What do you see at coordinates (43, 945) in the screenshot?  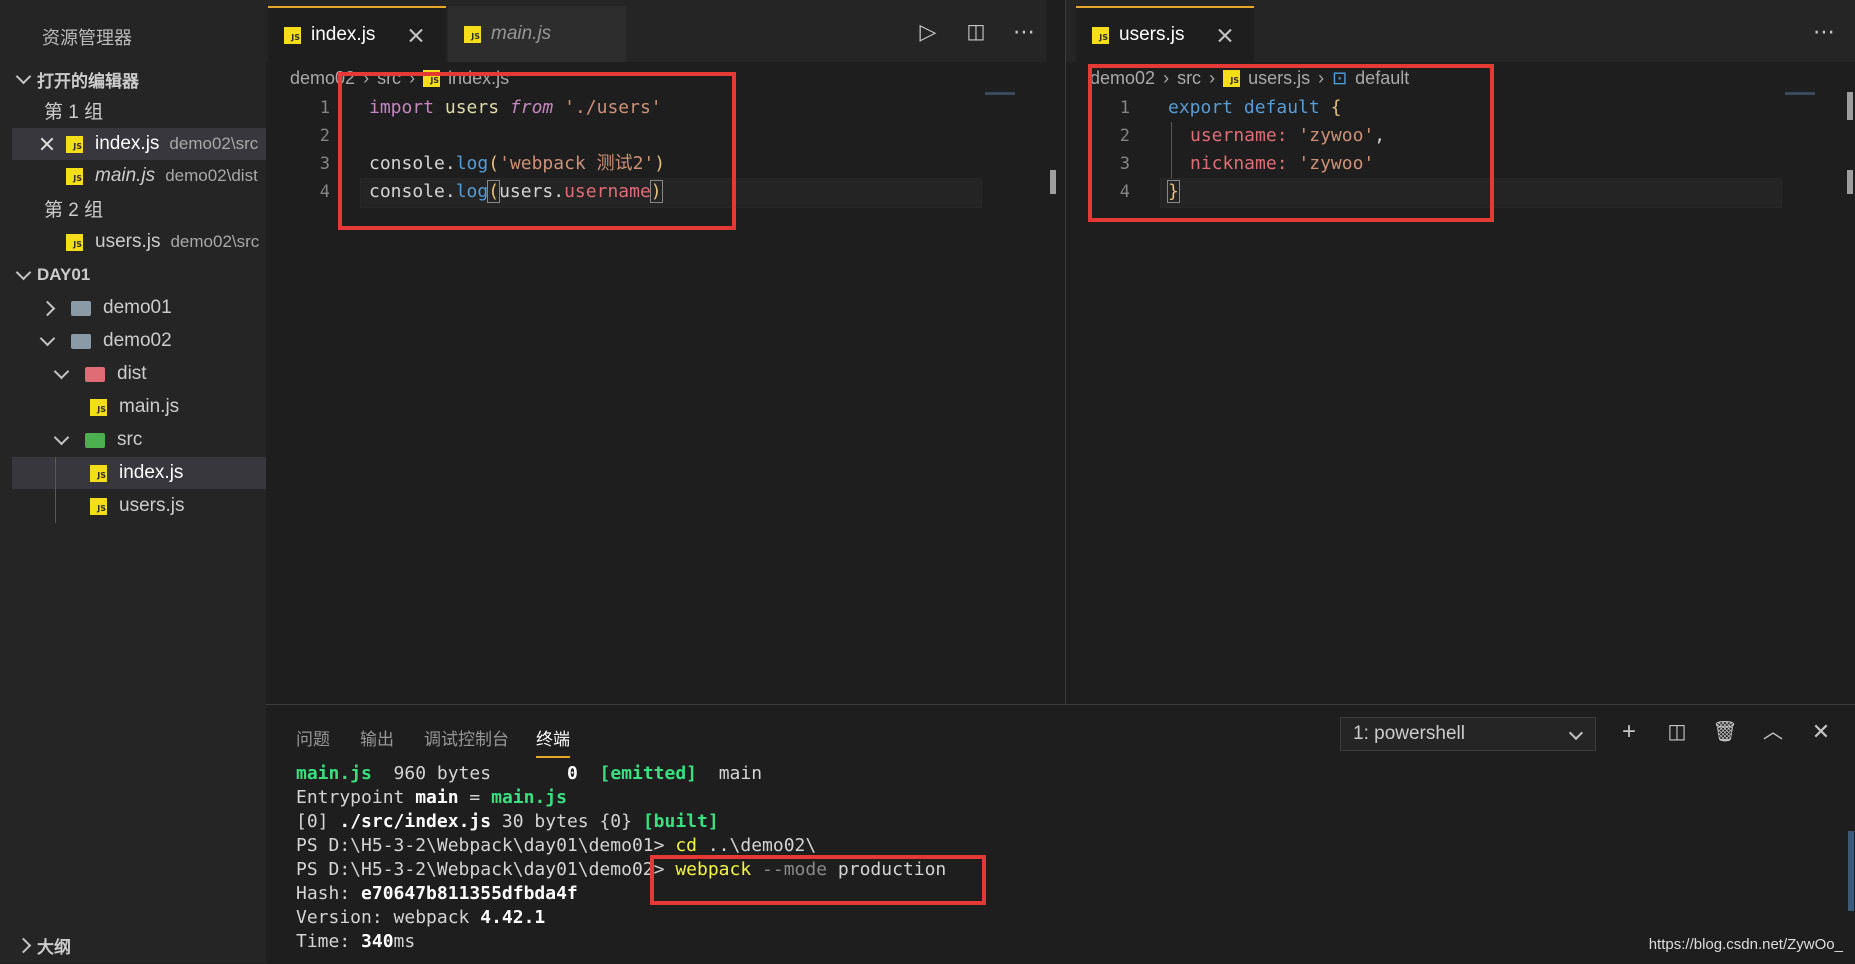 I see `outline-header: 大纲` at bounding box center [43, 945].